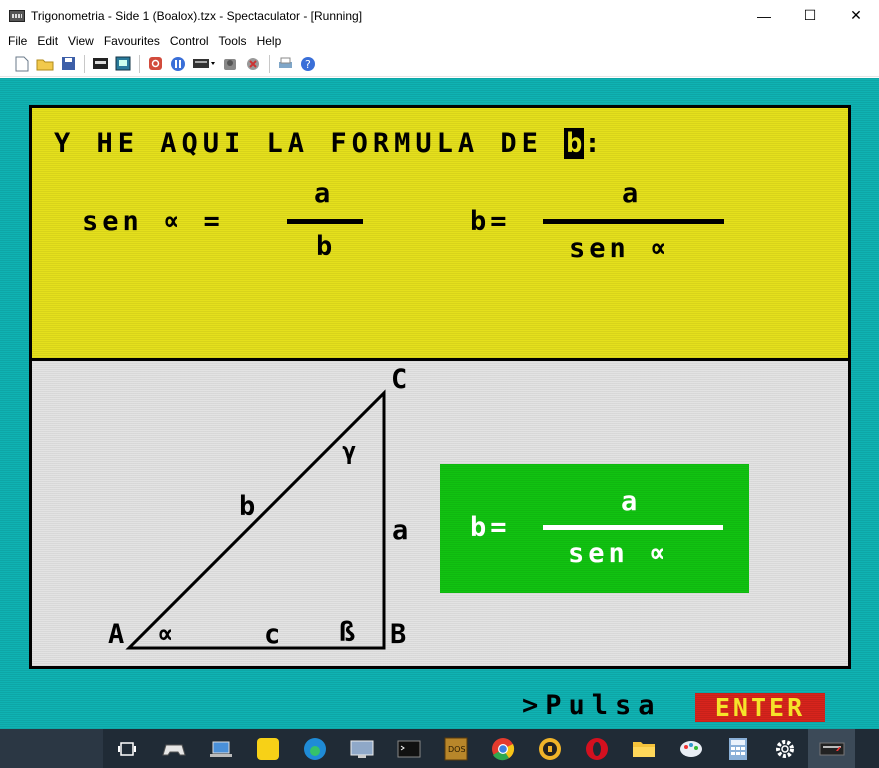  Describe the element at coordinates (253, 64) in the screenshot. I see `audio-icon` at that location.